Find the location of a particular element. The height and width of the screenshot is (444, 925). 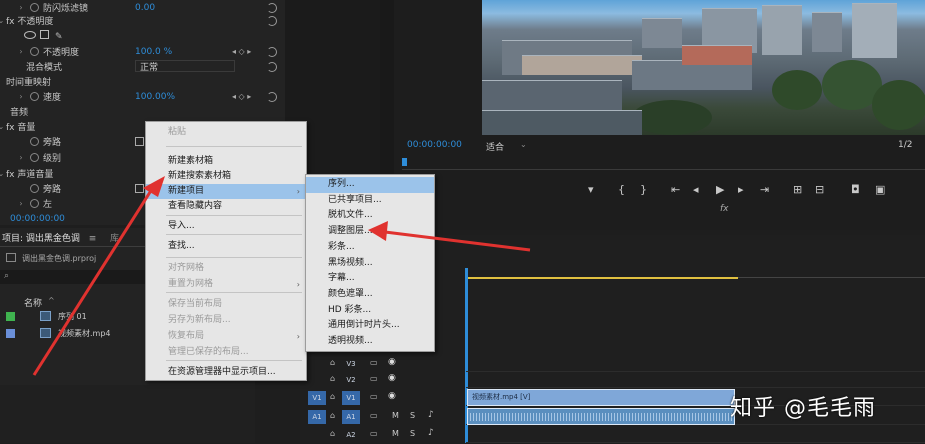

watermark: 知乎 @毛毛雨 is located at coordinates (803, 408).